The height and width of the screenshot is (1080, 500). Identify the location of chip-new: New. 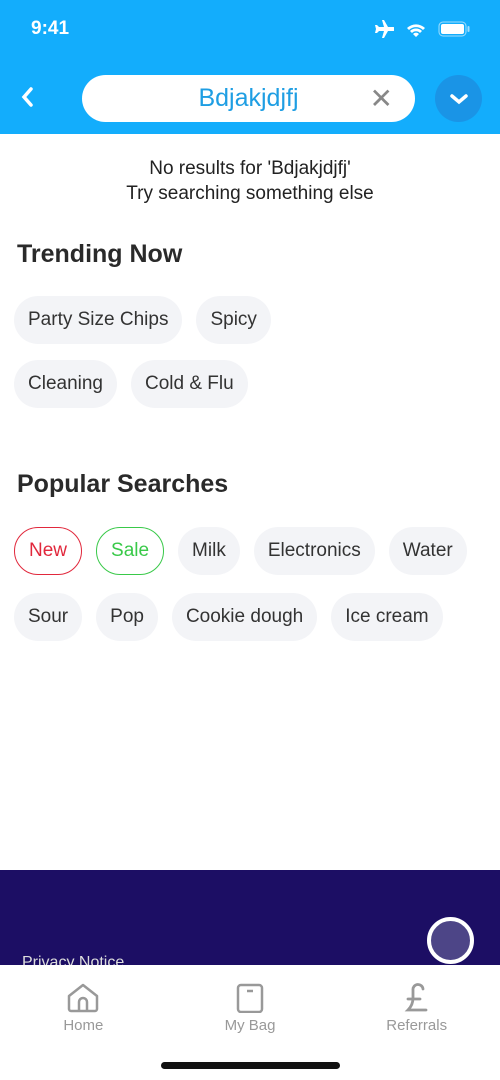
(48, 551).